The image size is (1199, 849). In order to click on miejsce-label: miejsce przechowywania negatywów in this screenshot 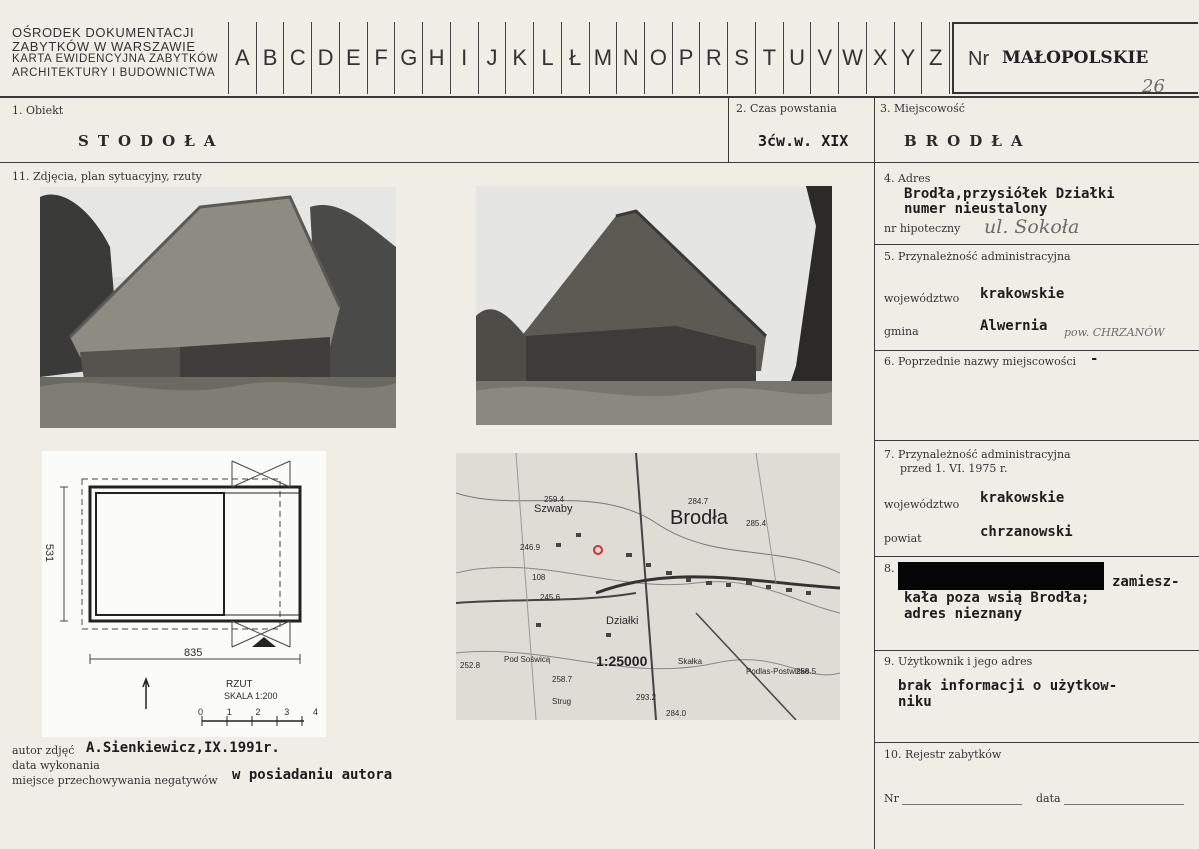, I will do `click(115, 780)`.